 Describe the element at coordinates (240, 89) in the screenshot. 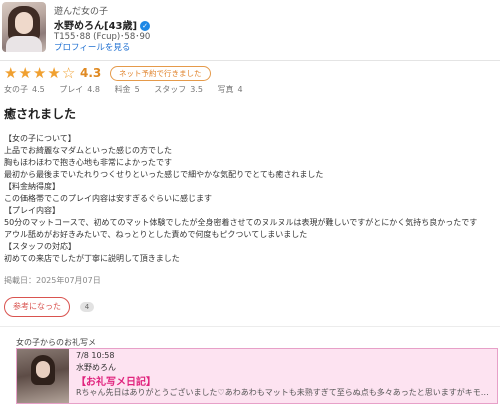

I see `score-value: 4` at that location.